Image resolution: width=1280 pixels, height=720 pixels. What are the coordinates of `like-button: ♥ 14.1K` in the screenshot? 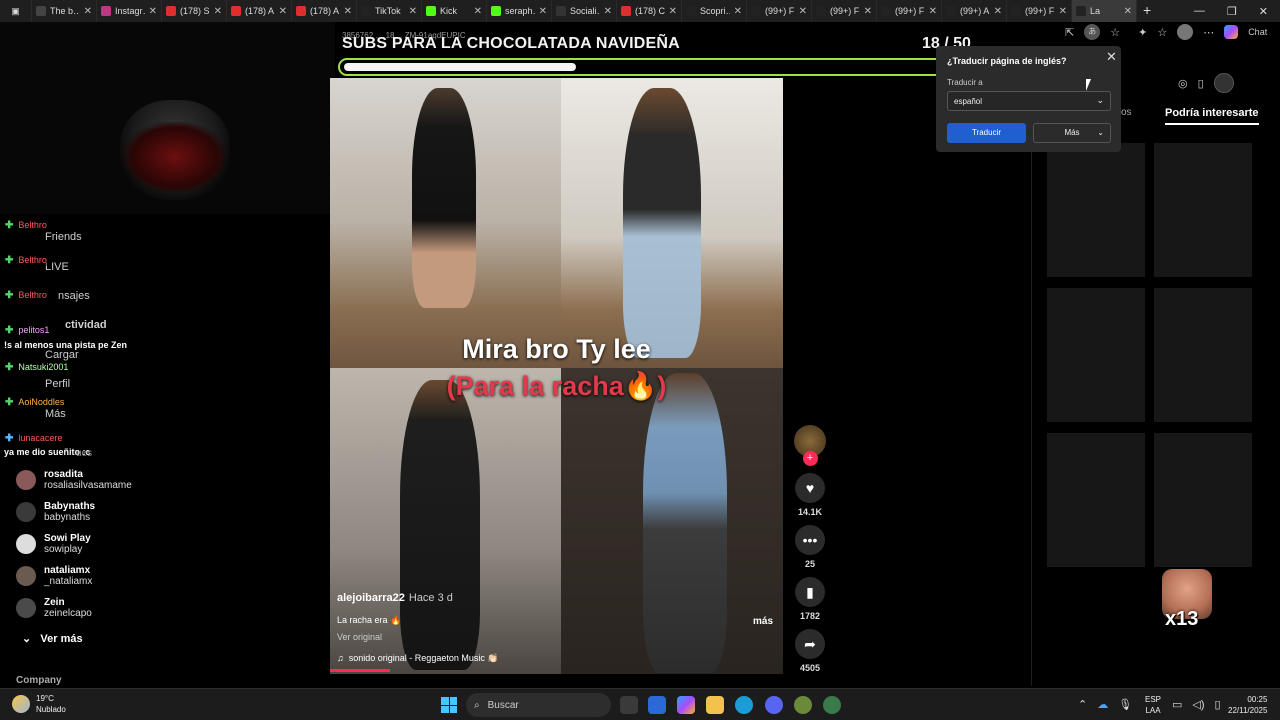 It's located at (810, 495).